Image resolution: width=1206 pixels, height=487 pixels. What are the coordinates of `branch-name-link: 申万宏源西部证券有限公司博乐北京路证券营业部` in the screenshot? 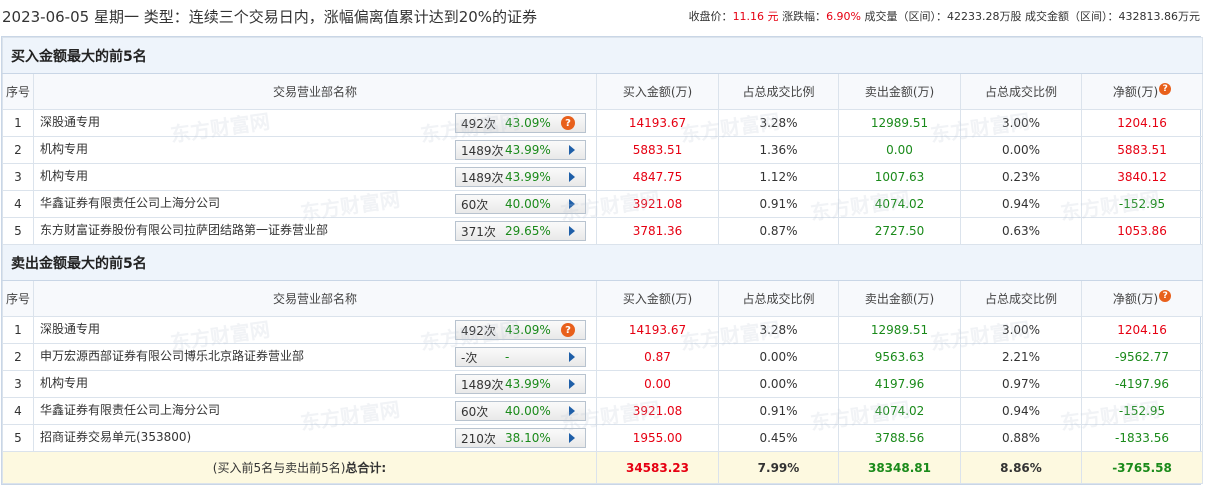 It's located at (172, 355).